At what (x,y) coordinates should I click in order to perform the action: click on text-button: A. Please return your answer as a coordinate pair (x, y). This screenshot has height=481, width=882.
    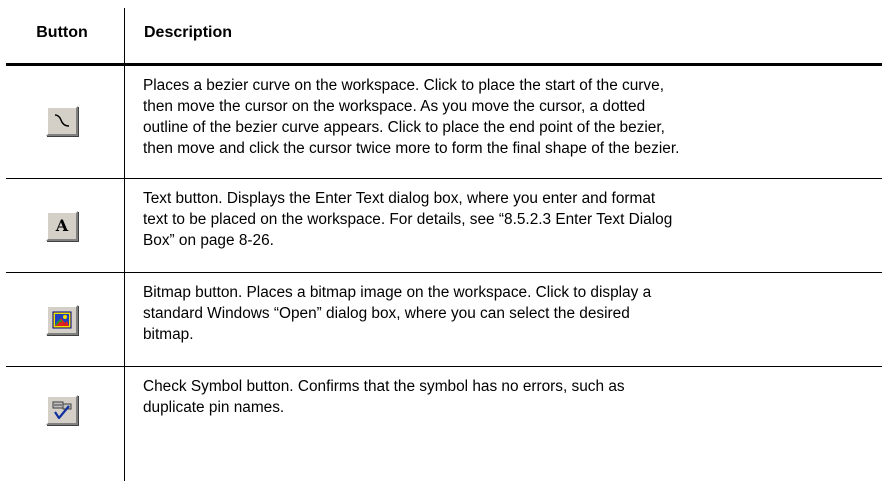
    Looking at the image, I should click on (62, 226).